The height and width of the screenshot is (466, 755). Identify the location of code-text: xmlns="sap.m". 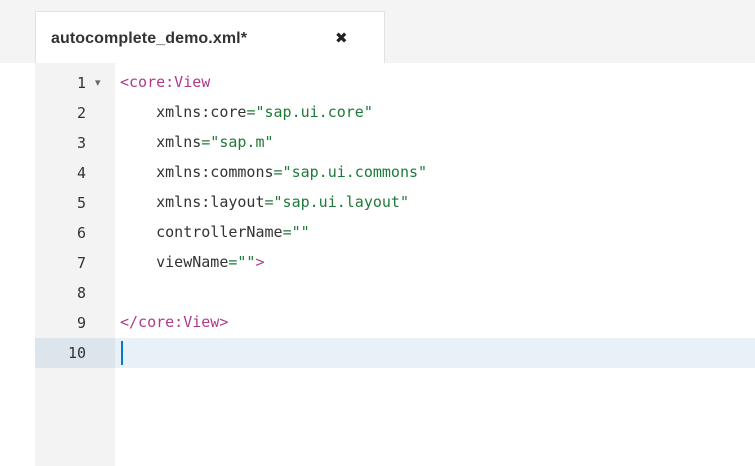
(215, 142).